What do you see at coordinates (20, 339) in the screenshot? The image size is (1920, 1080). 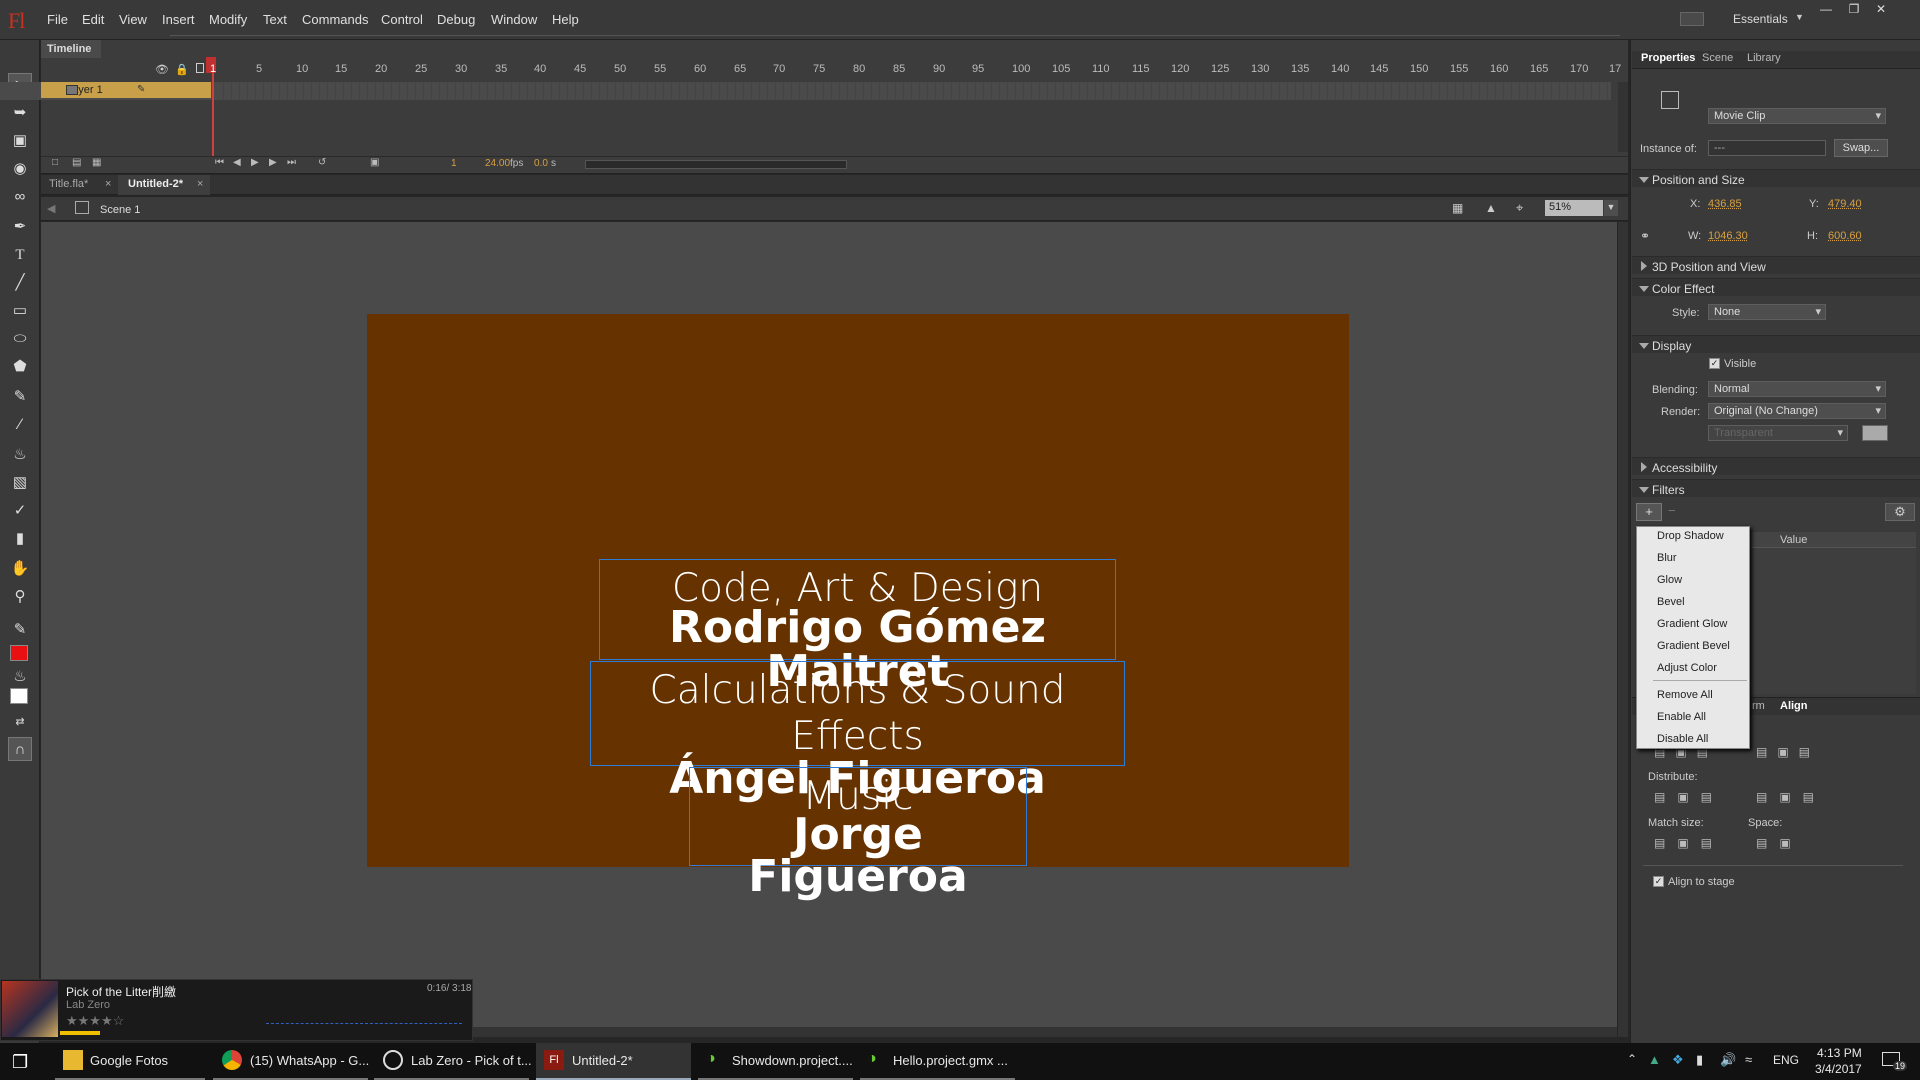 I see `oval-tool-icon: ⬭` at bounding box center [20, 339].